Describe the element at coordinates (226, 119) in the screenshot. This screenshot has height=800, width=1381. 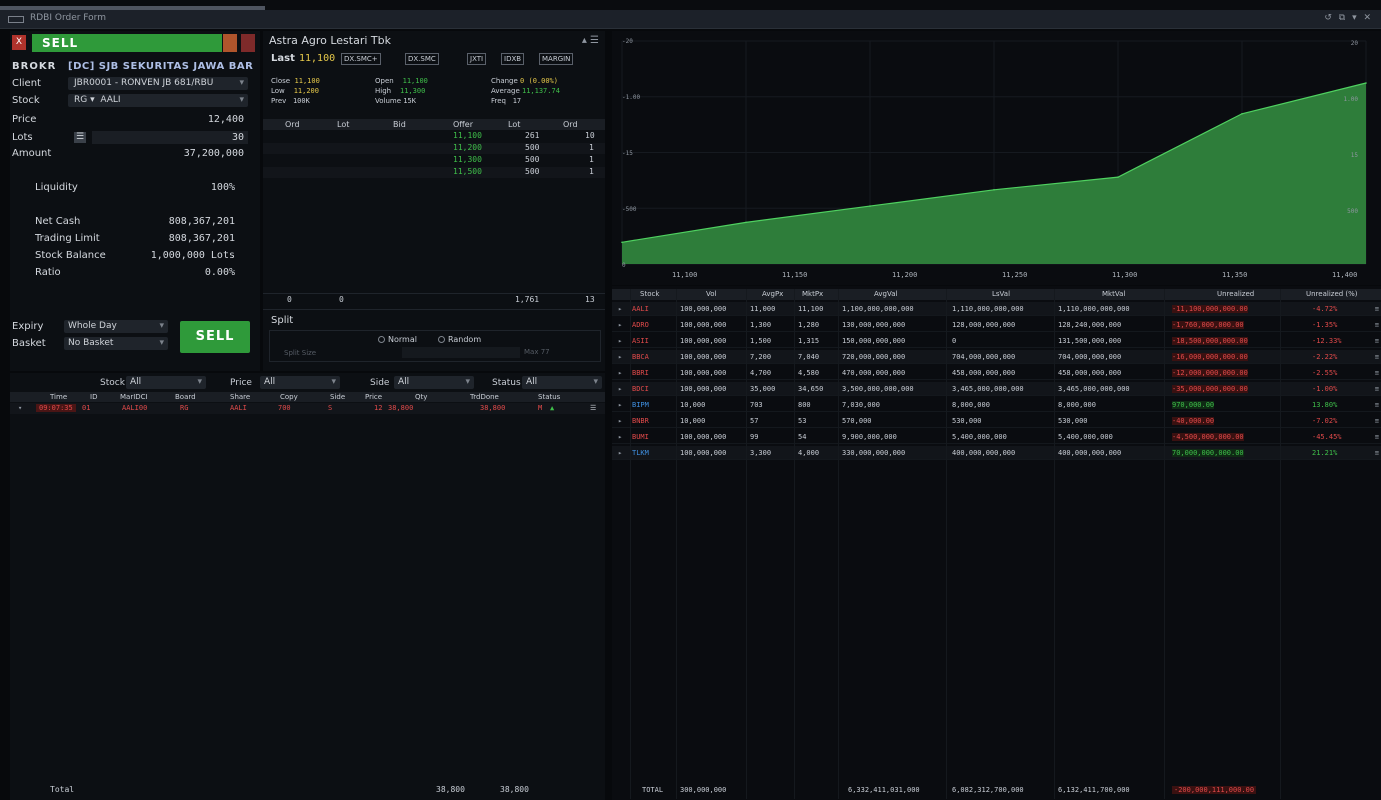
I see `price-value: 12,400` at that location.